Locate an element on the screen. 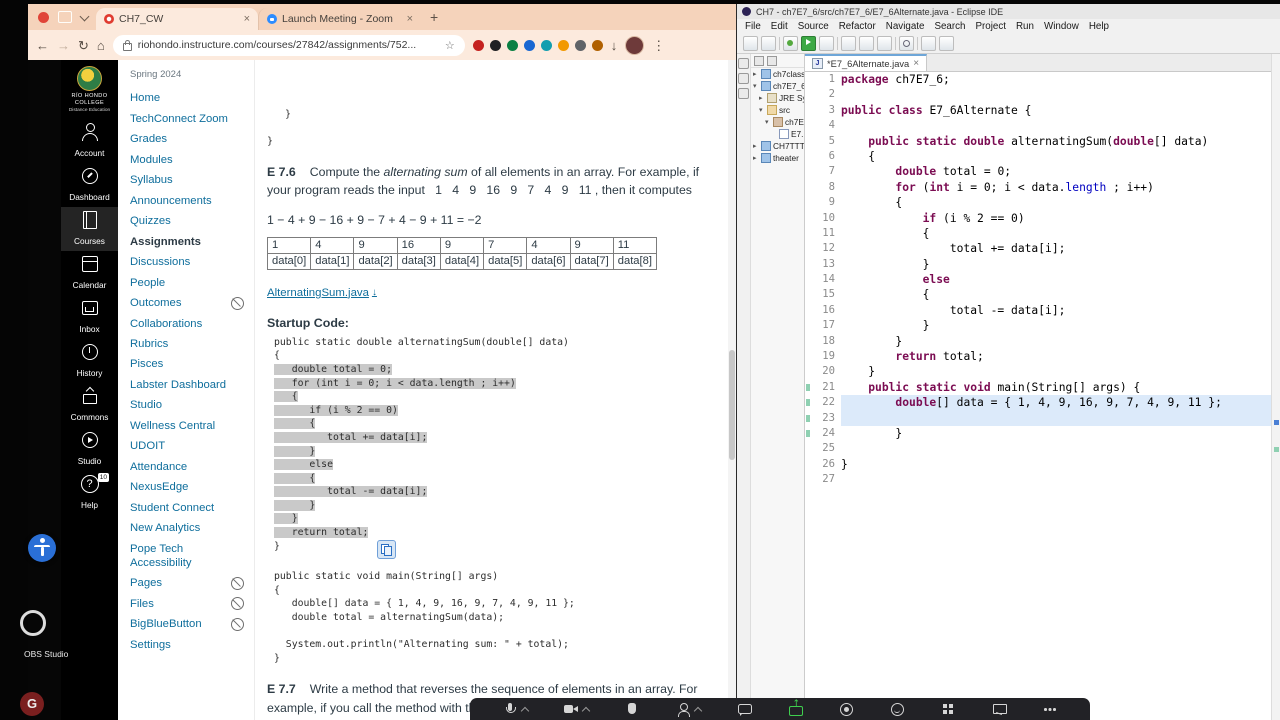 The image size is (1280, 720). code-line: total += data[i]; is located at coordinates (1056, 248).